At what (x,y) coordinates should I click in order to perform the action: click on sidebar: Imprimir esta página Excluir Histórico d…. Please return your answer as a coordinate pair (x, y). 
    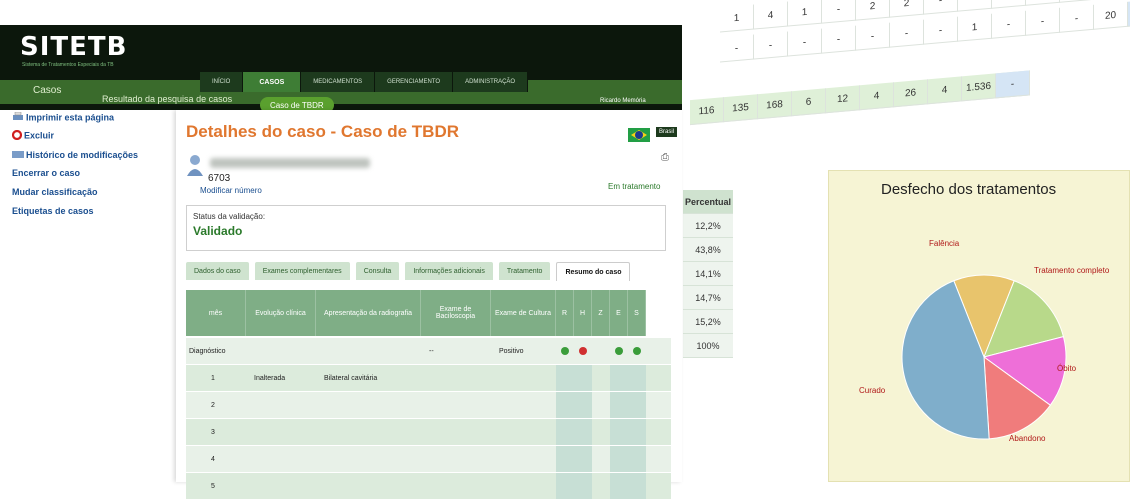
    Looking at the image, I should click on (90, 296).